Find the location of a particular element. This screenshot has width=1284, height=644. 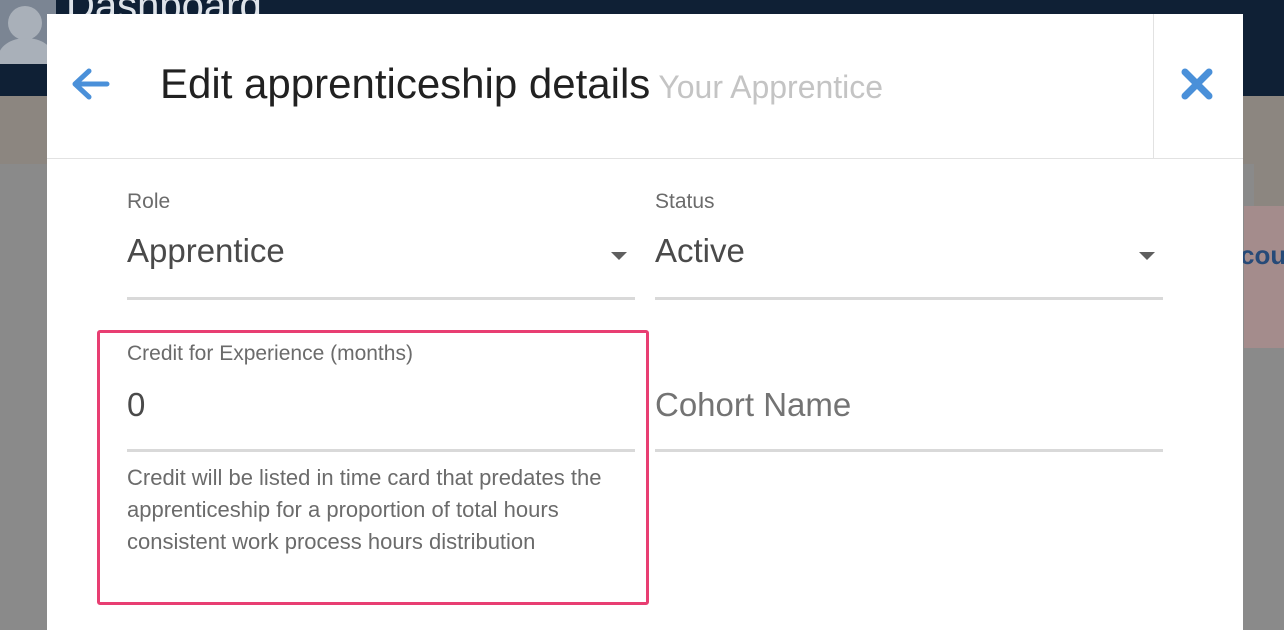

status-label: Status is located at coordinates (685, 201).